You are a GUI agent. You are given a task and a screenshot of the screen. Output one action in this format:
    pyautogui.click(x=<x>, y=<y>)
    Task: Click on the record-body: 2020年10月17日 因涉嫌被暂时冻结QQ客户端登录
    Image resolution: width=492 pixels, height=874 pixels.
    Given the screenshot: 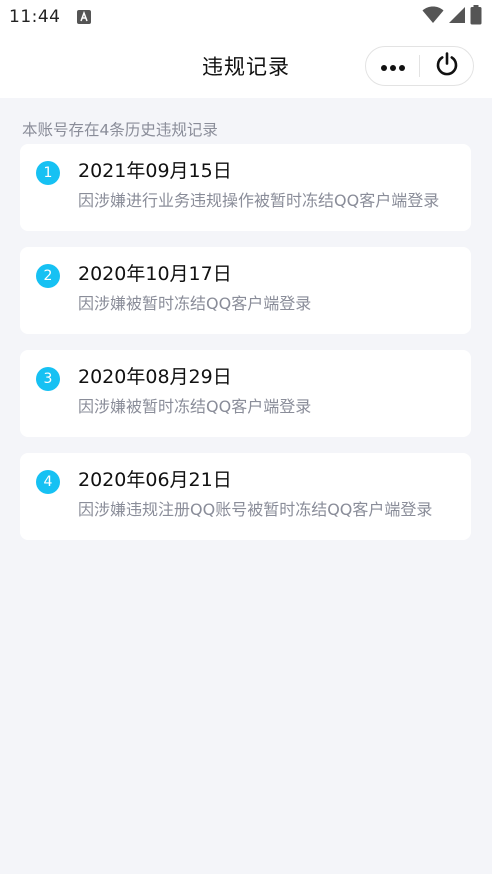 What is the action you would take?
    pyautogui.click(x=266, y=289)
    